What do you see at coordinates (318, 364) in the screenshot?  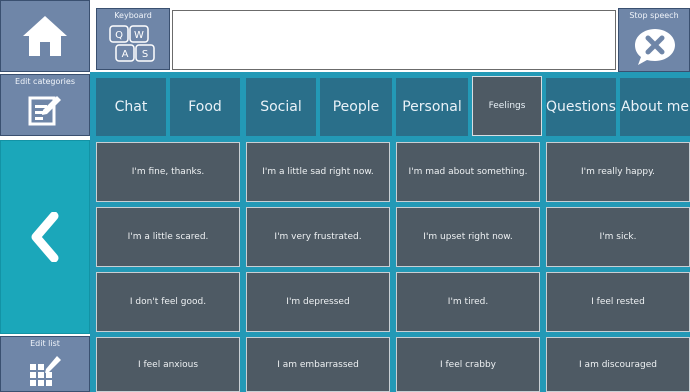 I see `phrase-button: I am embarrassed` at bounding box center [318, 364].